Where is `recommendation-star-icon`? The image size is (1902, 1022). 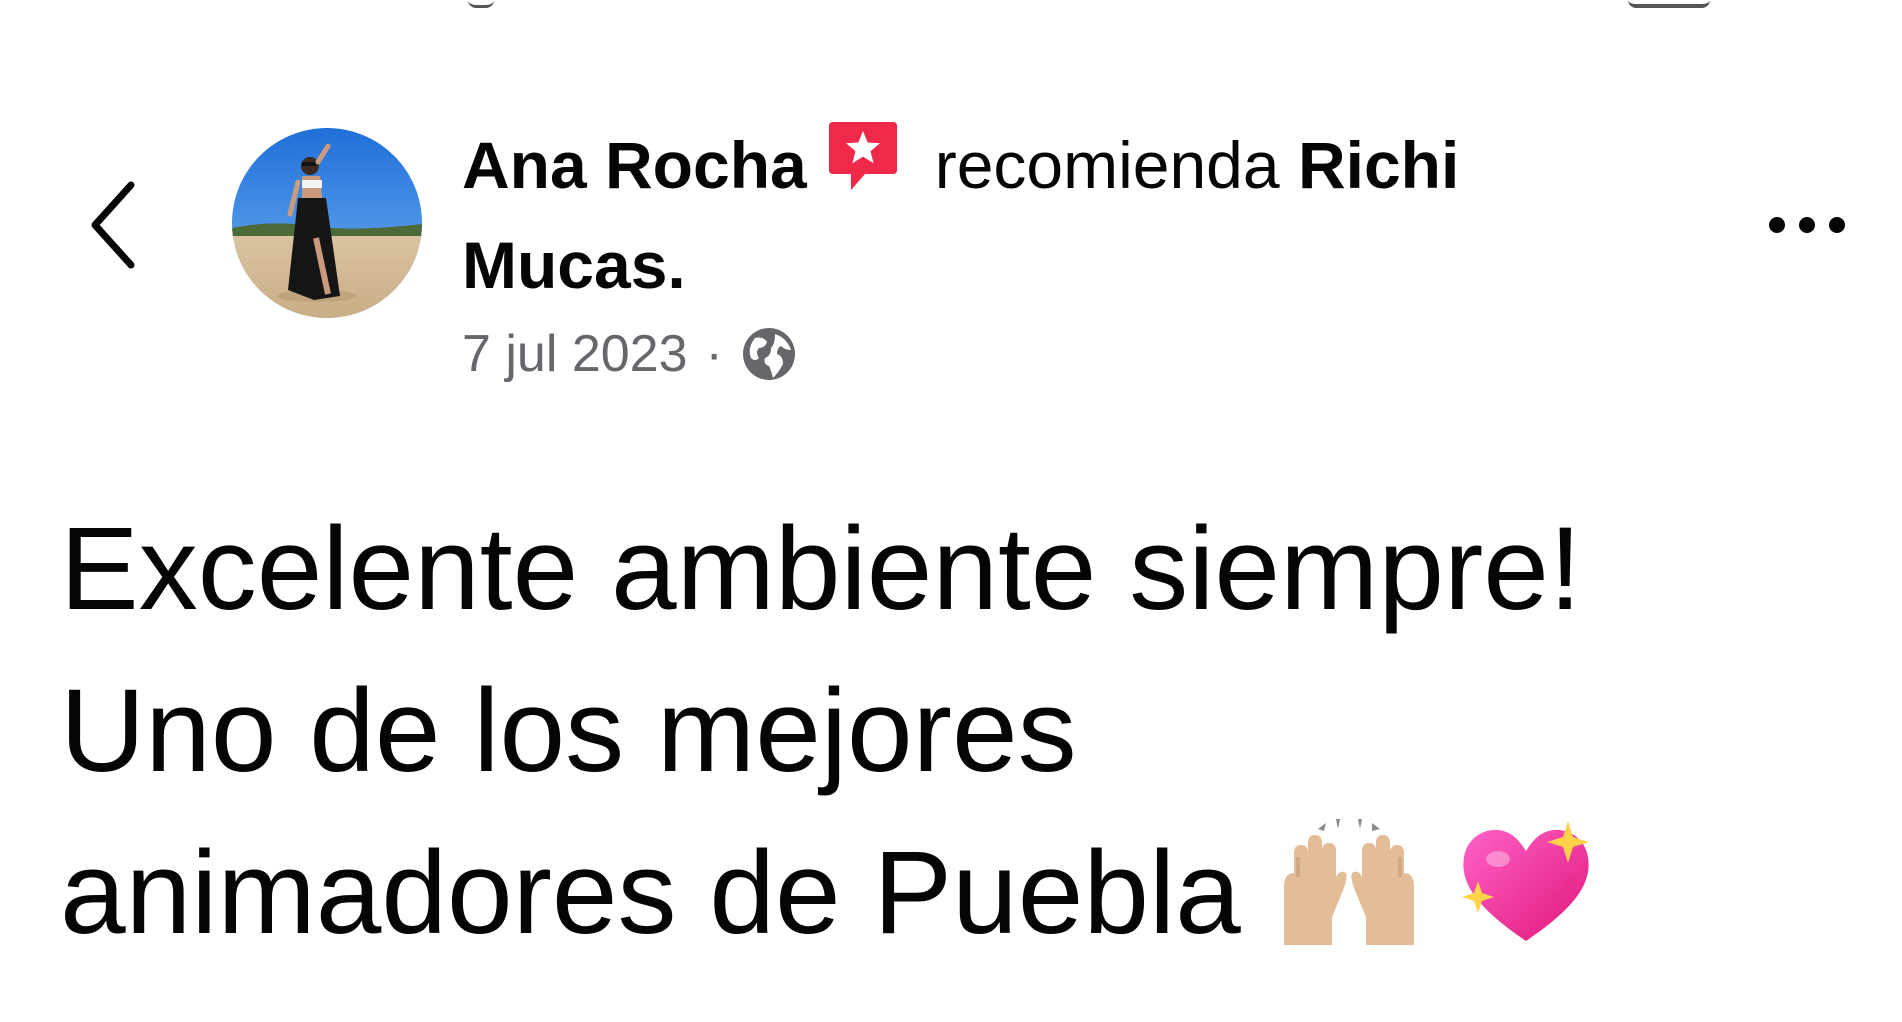 recommendation-star-icon is located at coordinates (863, 168).